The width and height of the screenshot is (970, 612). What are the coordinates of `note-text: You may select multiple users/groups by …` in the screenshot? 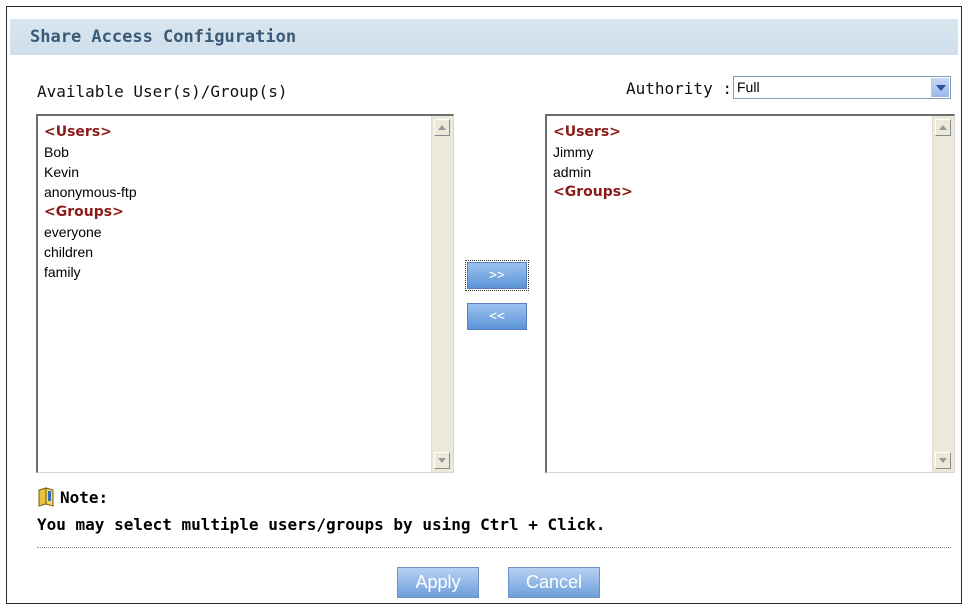 It's located at (321, 524).